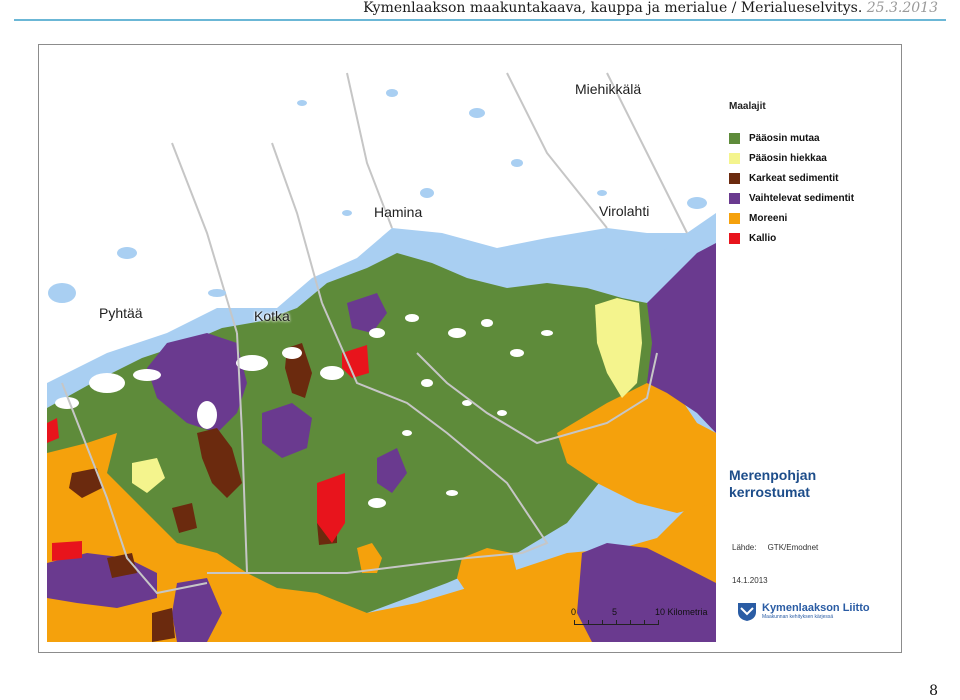  I want to click on legend-label-sand: Pääosin hiekkaa, so click(788, 158).